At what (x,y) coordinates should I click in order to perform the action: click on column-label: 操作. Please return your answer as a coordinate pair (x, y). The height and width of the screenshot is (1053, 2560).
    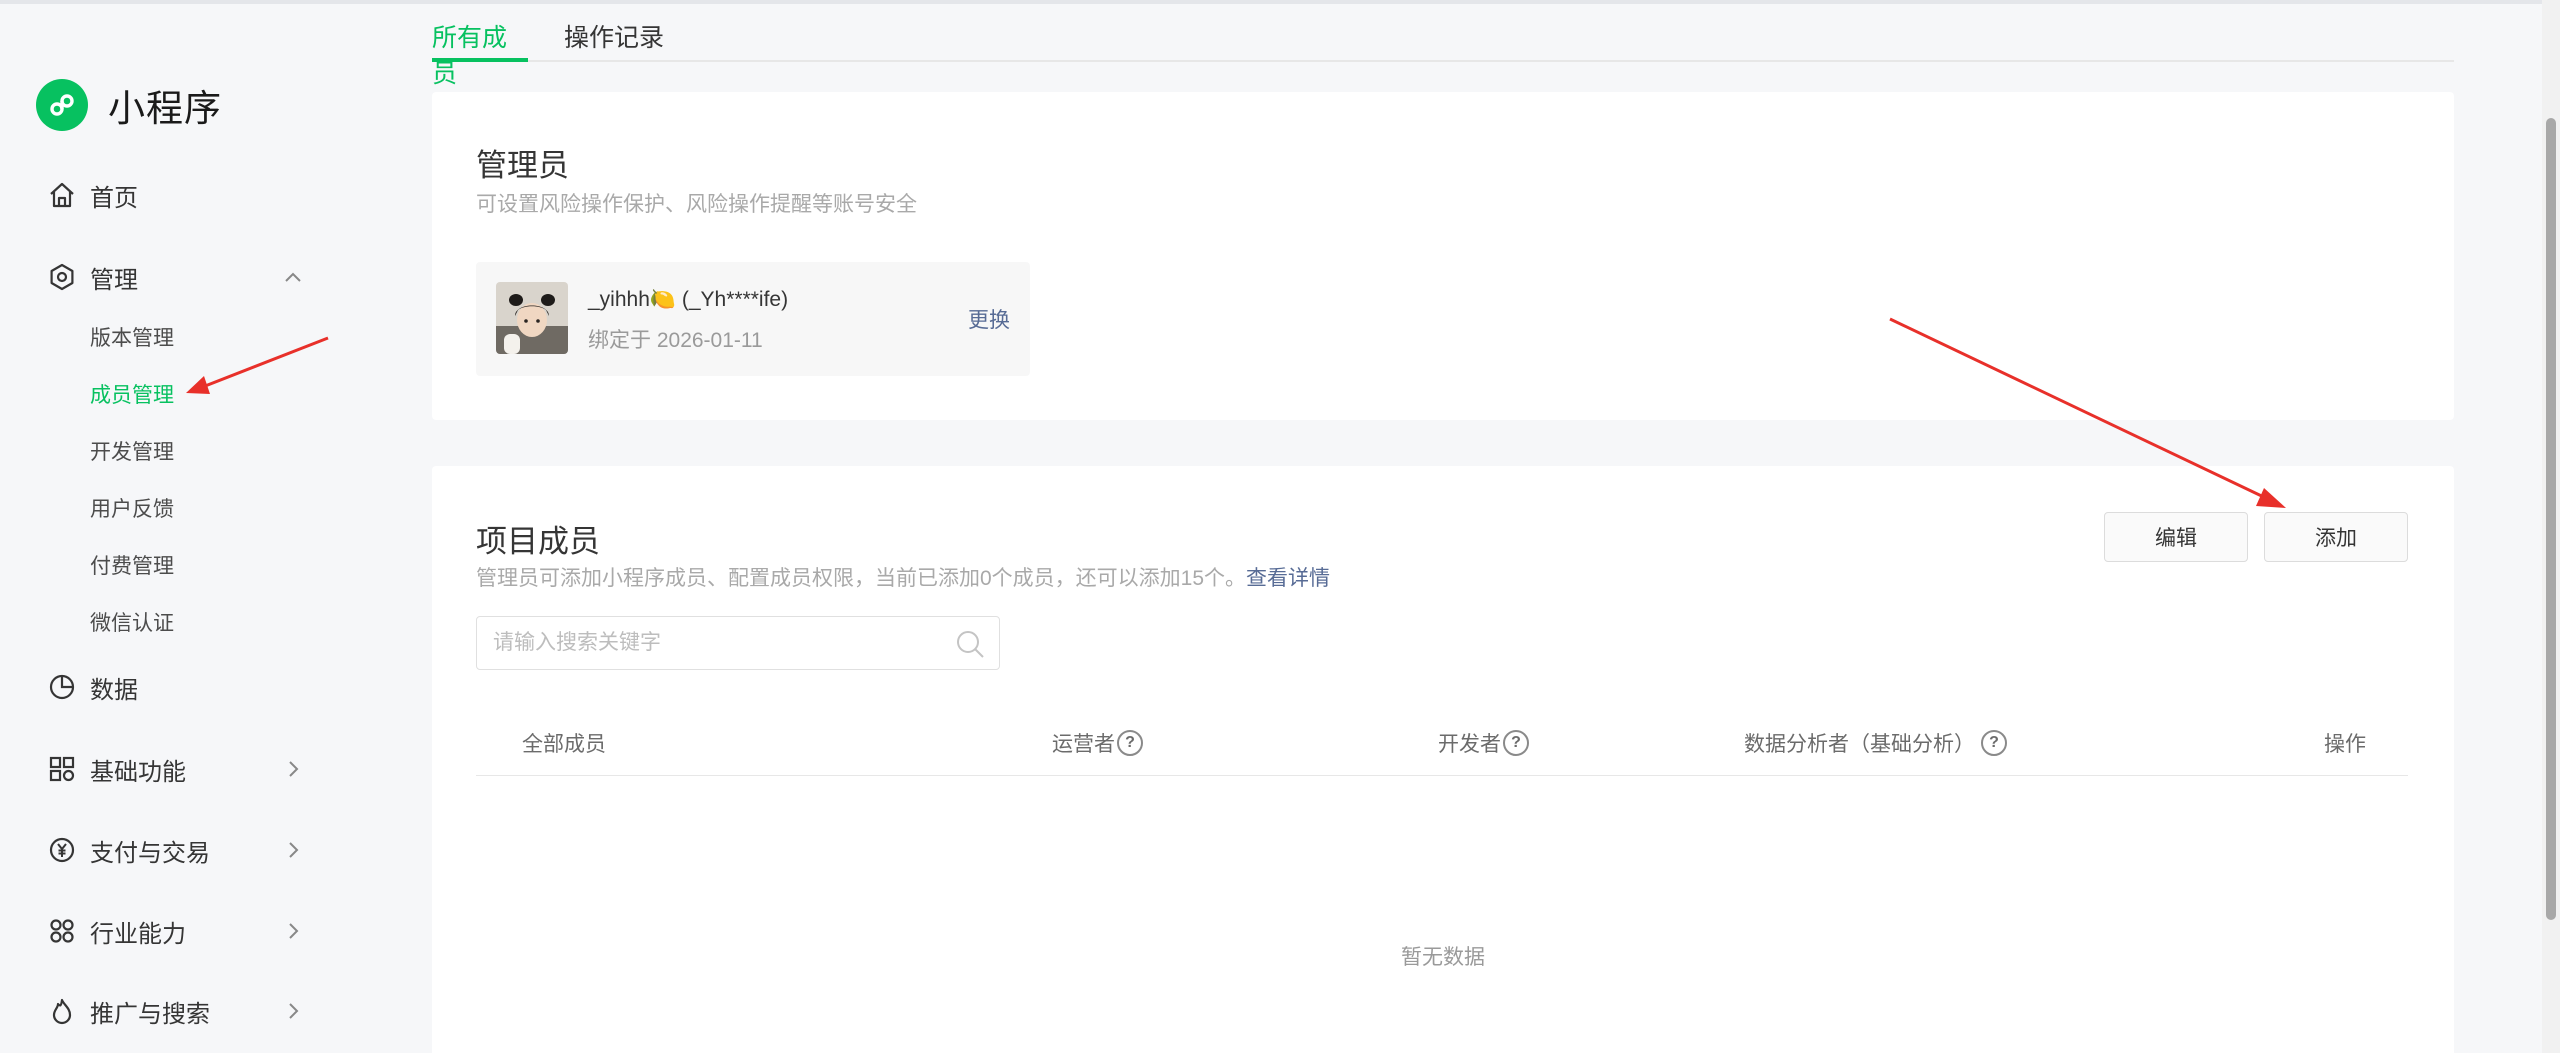
    Looking at the image, I should click on (2345, 744).